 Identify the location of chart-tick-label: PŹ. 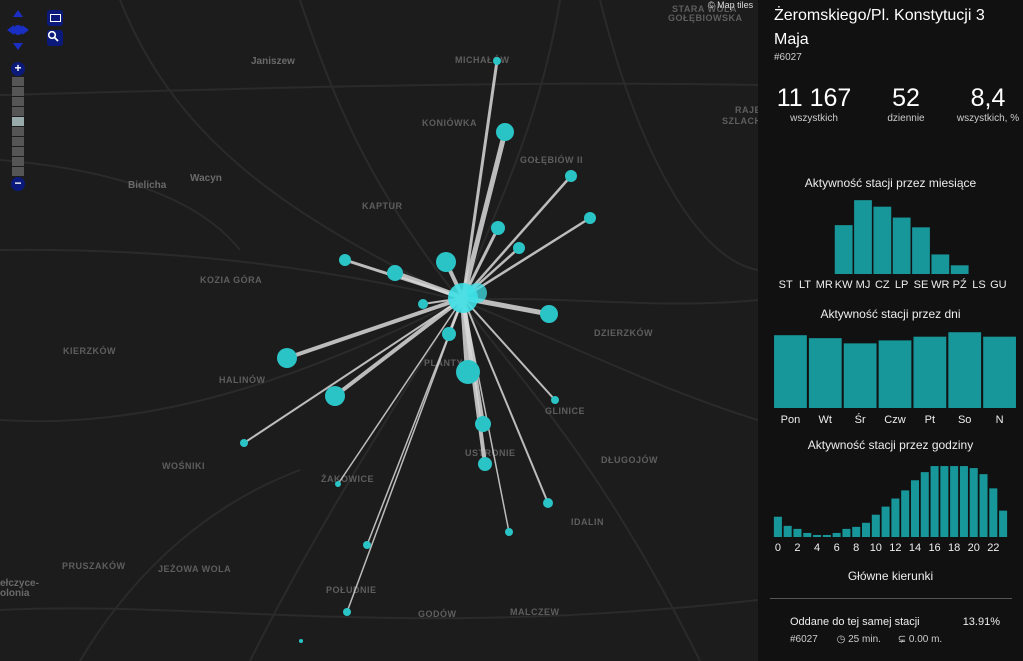
(960, 284).